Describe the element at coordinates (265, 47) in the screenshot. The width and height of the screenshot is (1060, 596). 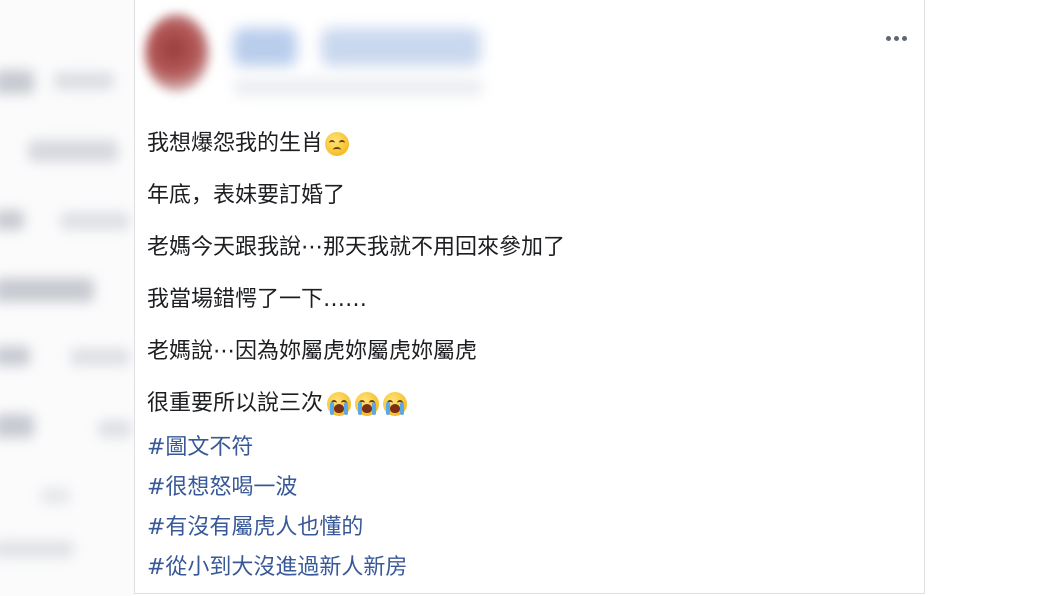
I see `blurred-author-name` at that location.